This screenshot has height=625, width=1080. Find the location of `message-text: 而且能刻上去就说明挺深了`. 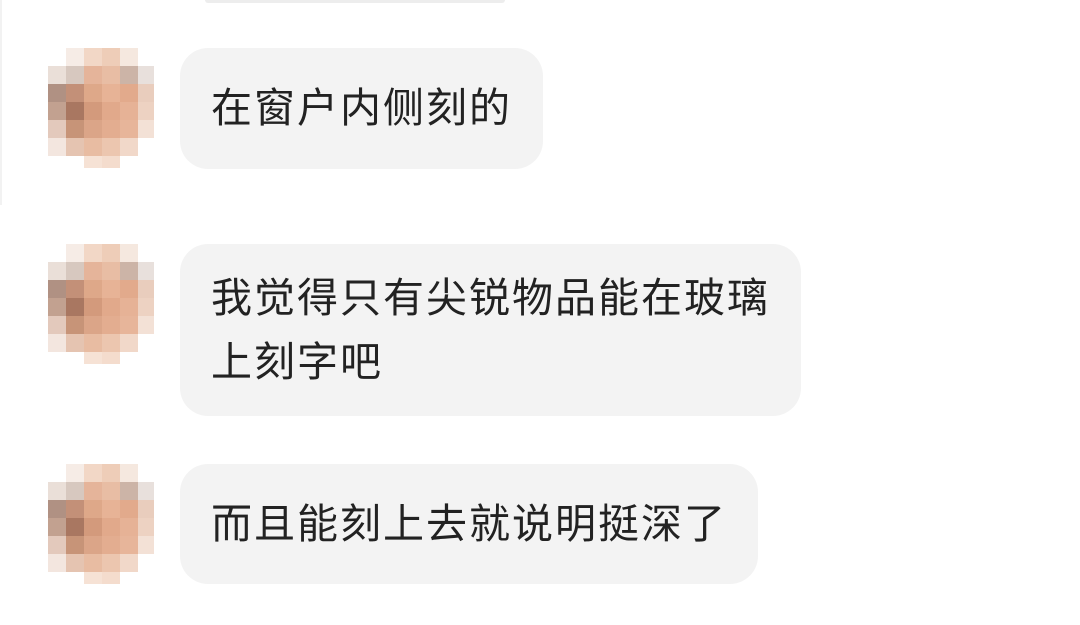

message-text: 而且能刻上去就说明挺深了 is located at coordinates (469, 524).